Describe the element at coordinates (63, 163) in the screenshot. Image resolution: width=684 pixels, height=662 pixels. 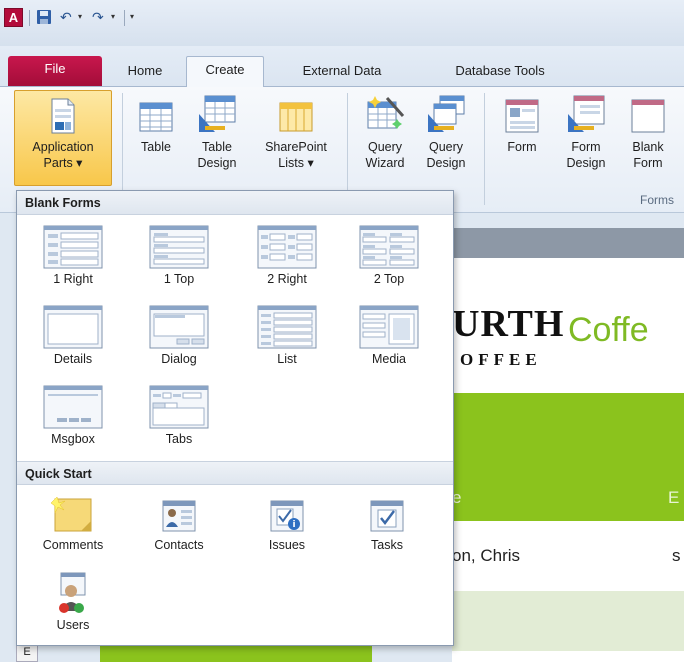
I see `application-parts-label-2: Parts ▾` at that location.